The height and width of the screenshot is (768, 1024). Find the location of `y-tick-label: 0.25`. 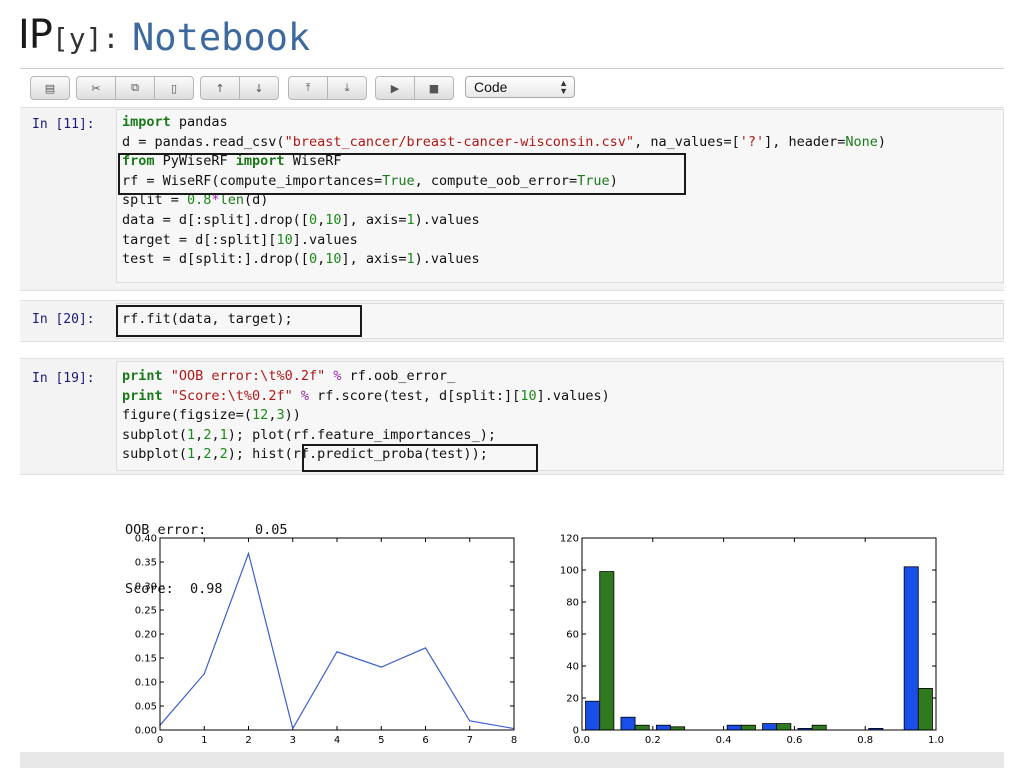

y-tick-label: 0.25 is located at coordinates (146, 611).